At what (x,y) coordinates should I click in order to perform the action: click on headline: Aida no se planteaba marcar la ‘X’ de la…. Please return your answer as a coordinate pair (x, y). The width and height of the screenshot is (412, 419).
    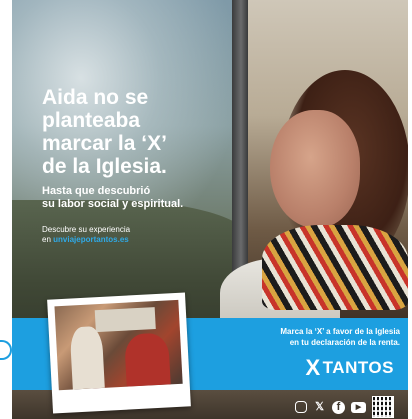
    Looking at the image, I should click on (137, 132).